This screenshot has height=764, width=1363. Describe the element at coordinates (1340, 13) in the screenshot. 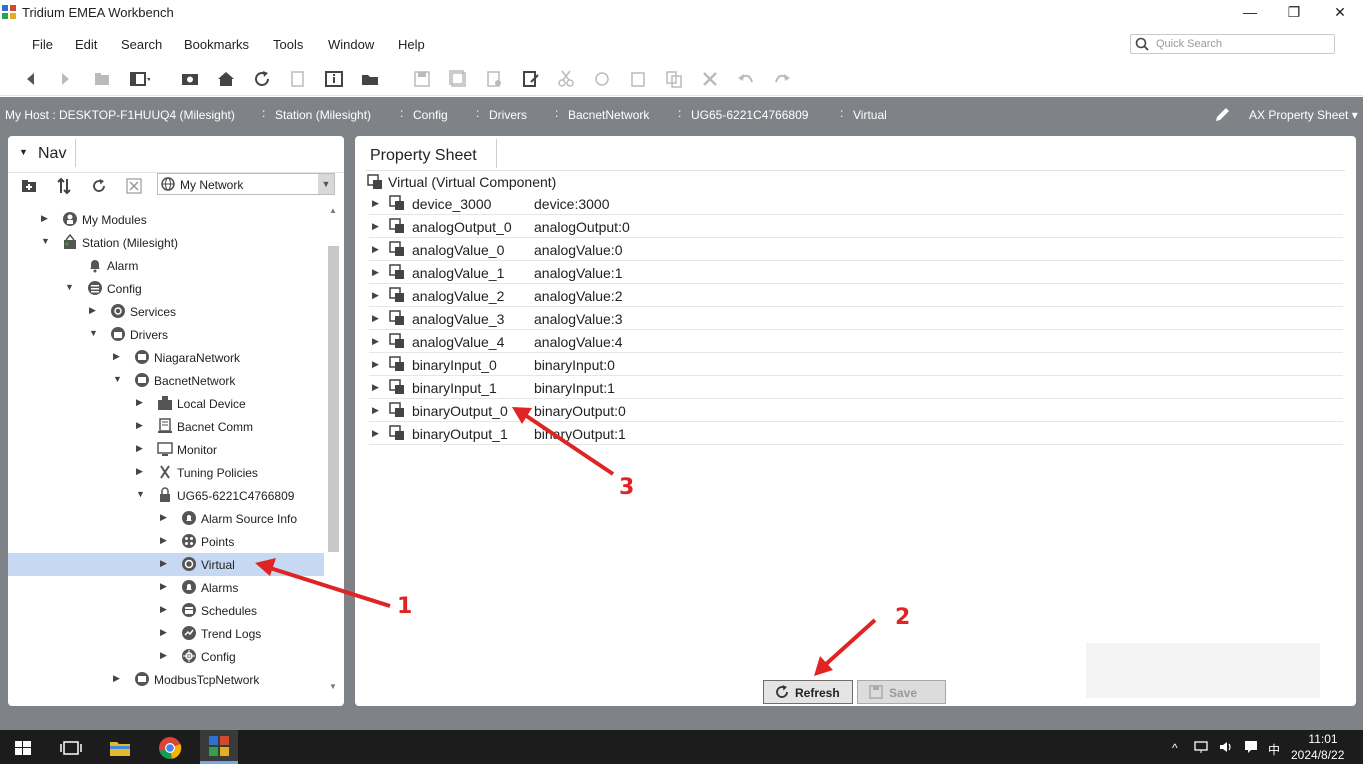

I see `close-button: ✕` at that location.